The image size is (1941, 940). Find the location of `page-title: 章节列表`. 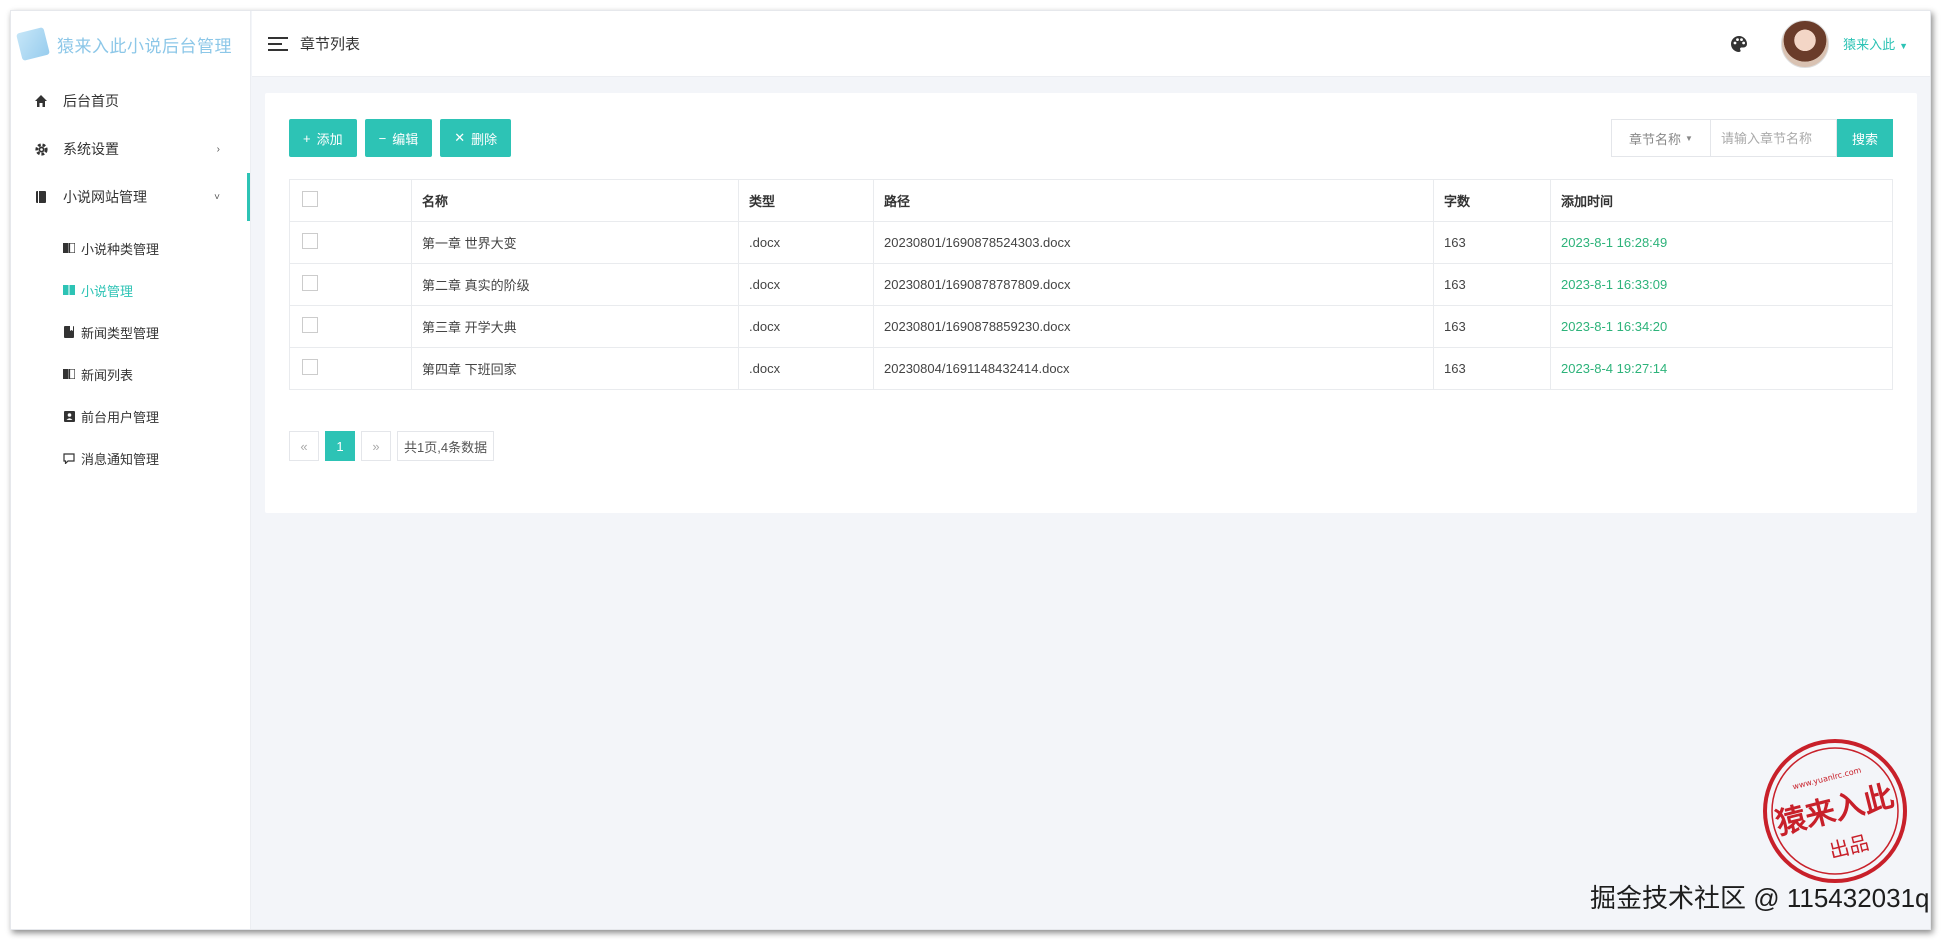

page-title: 章节列表 is located at coordinates (330, 44).